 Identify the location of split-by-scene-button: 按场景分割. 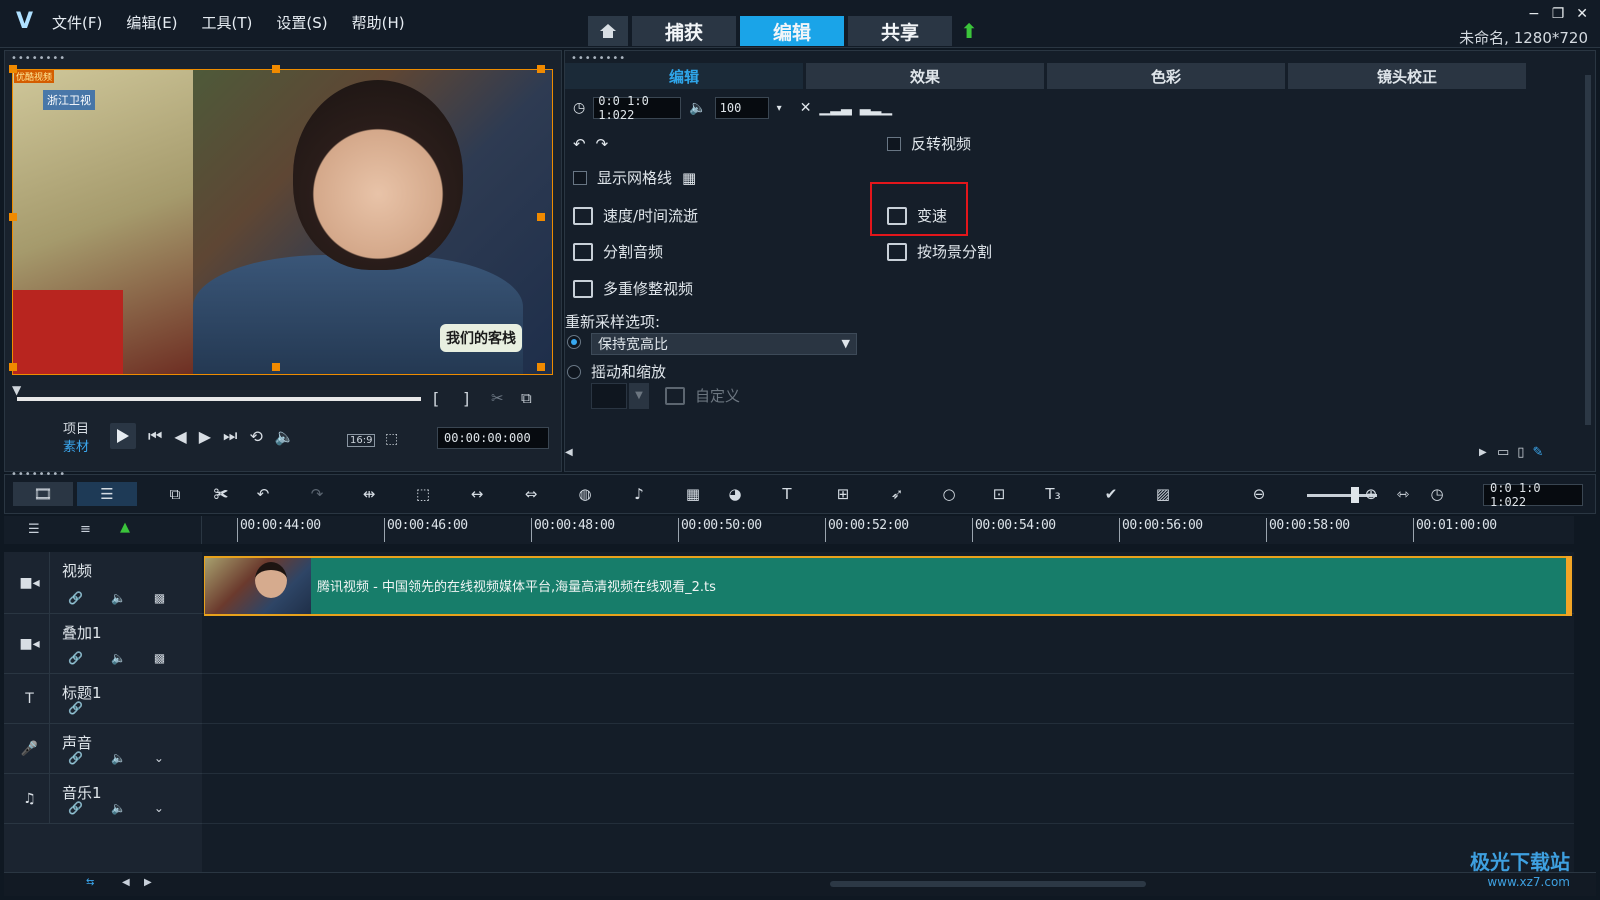
(939, 251).